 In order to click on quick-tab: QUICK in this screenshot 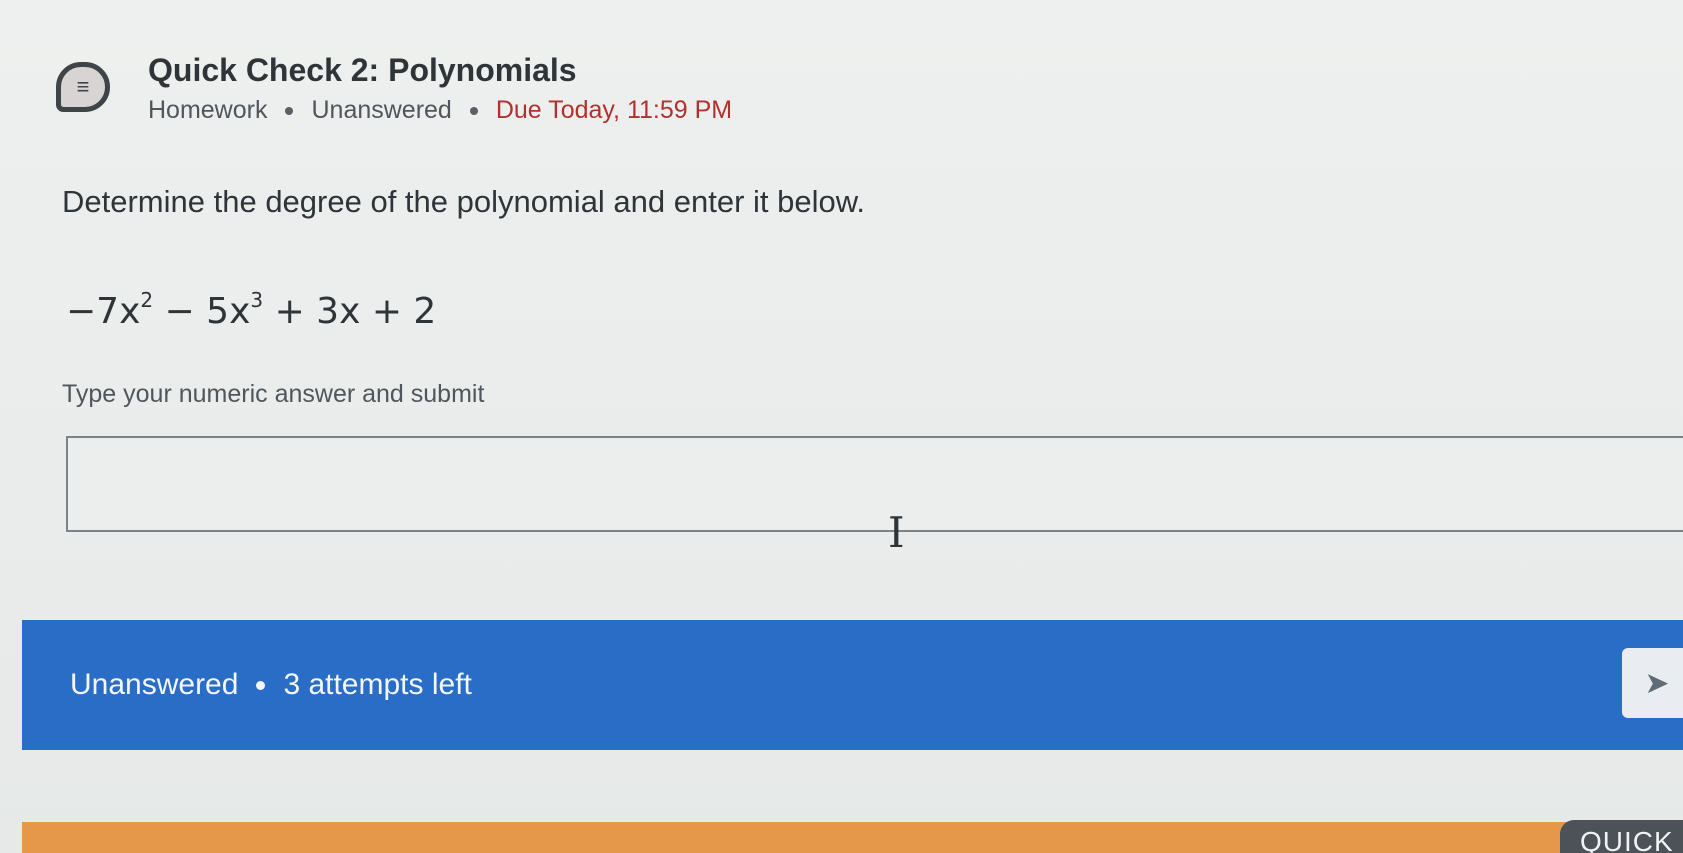, I will do `click(1621, 836)`.